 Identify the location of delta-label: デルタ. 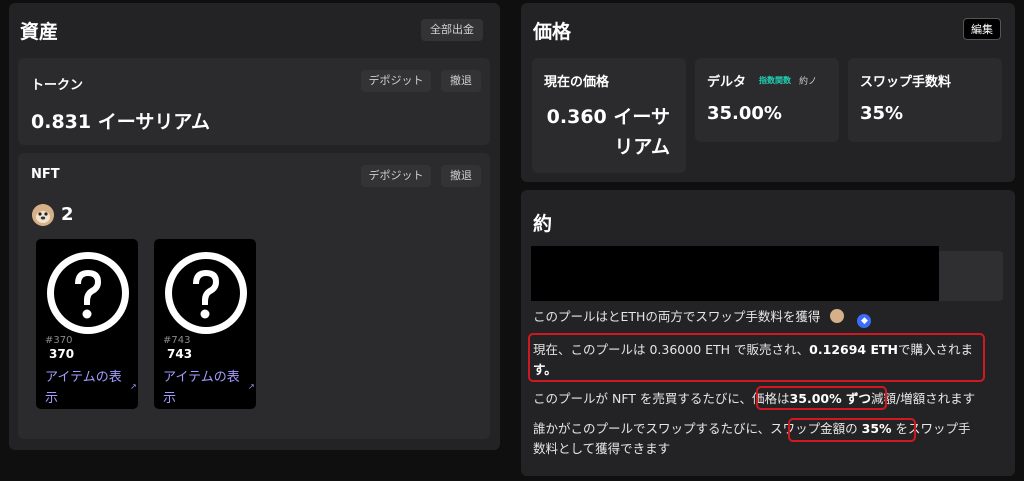
(727, 82).